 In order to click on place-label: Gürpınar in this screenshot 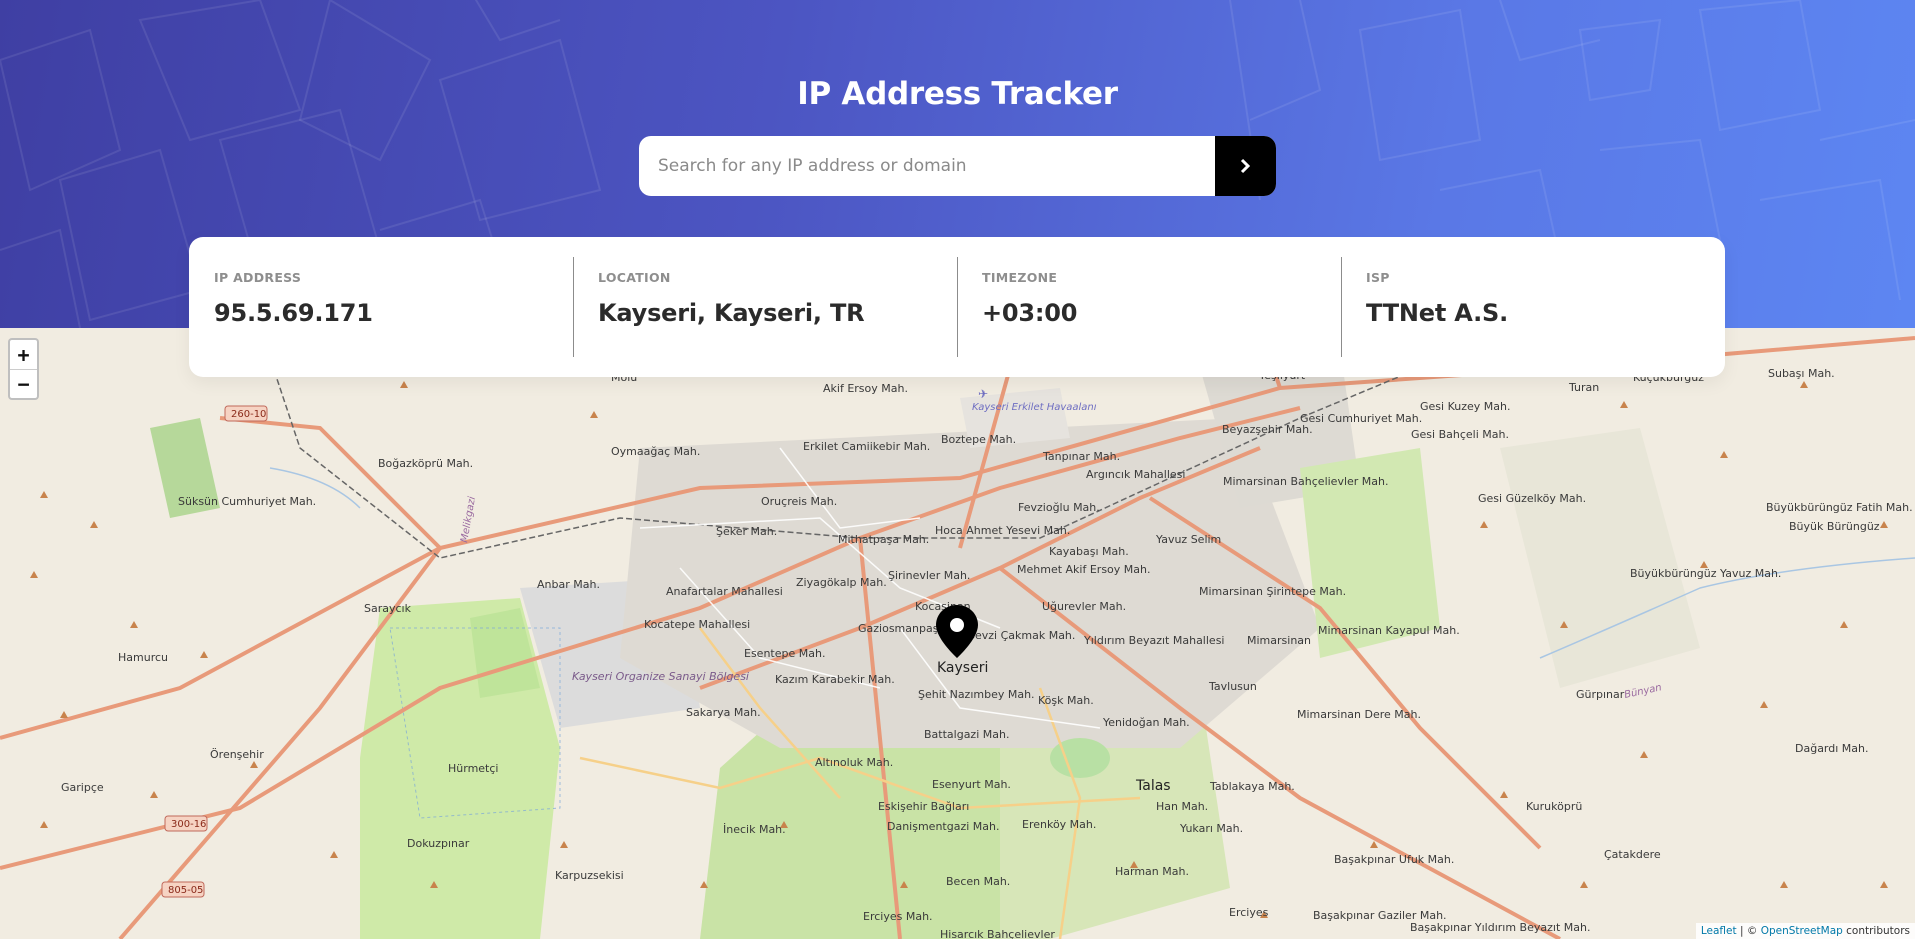, I will do `click(1600, 694)`.